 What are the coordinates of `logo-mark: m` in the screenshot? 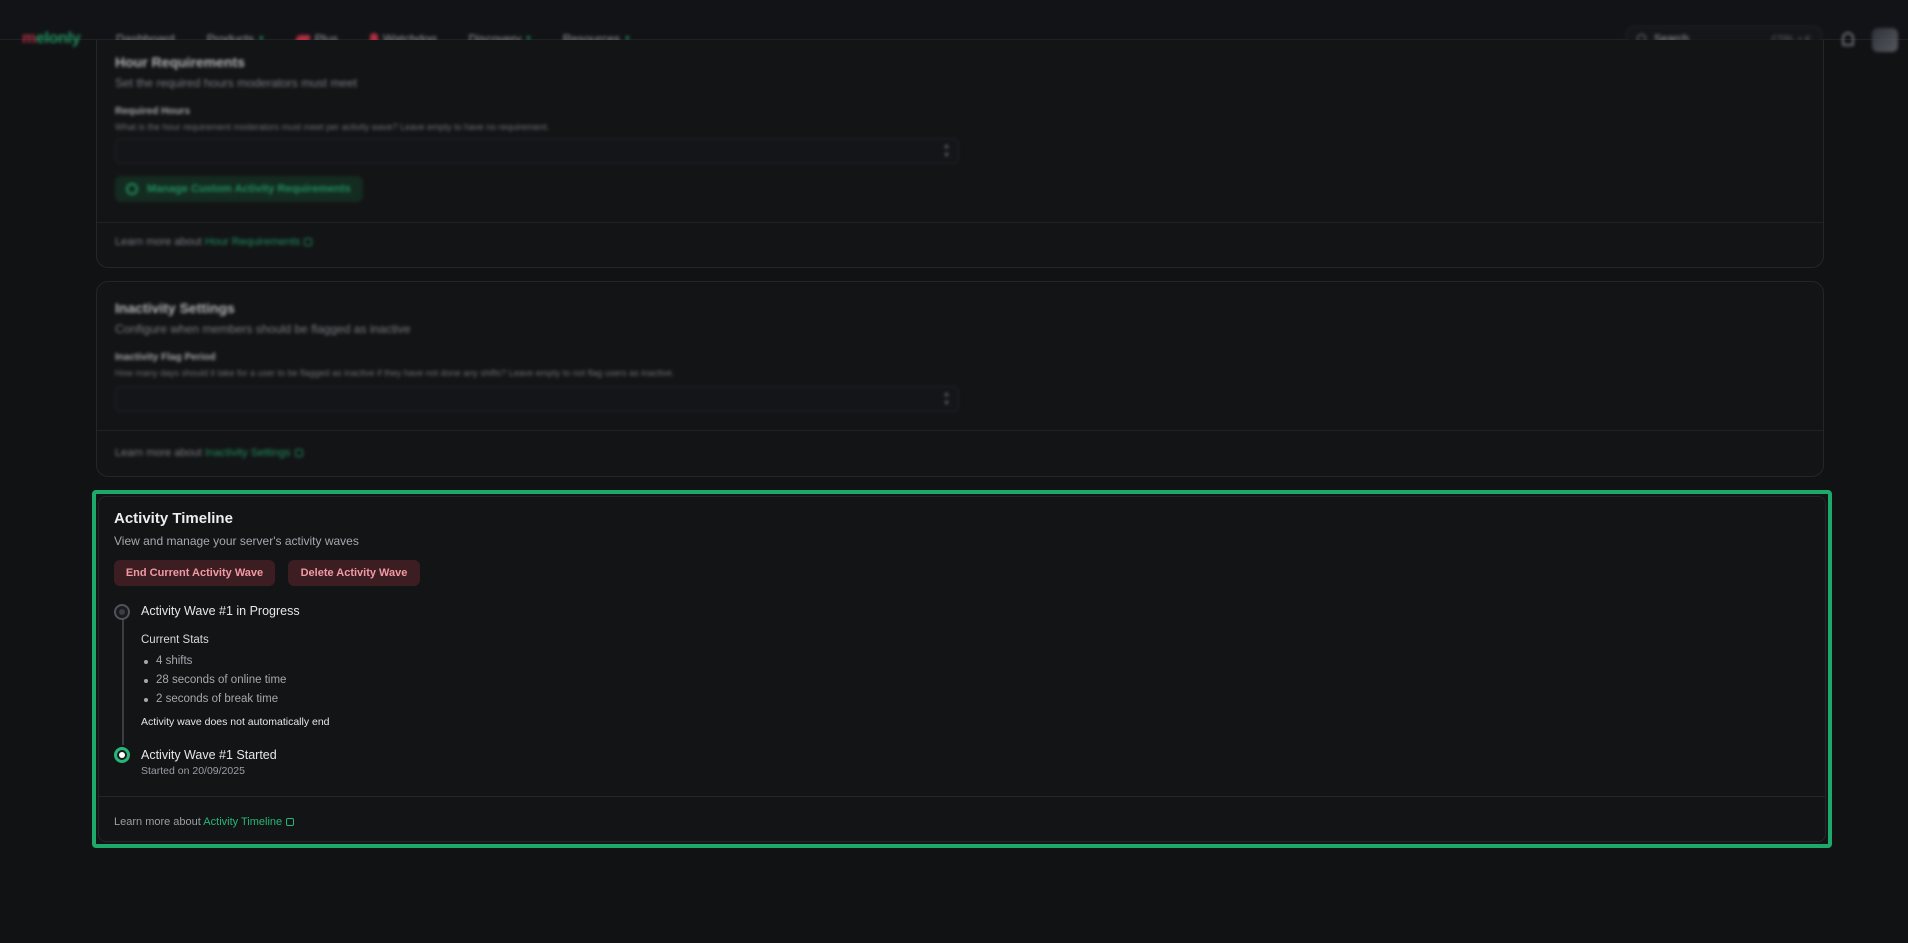 It's located at (29, 38).